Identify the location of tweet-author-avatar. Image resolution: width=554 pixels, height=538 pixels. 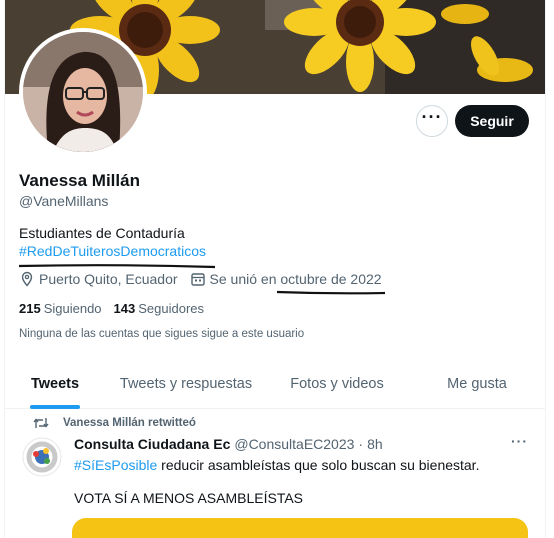
(42, 457).